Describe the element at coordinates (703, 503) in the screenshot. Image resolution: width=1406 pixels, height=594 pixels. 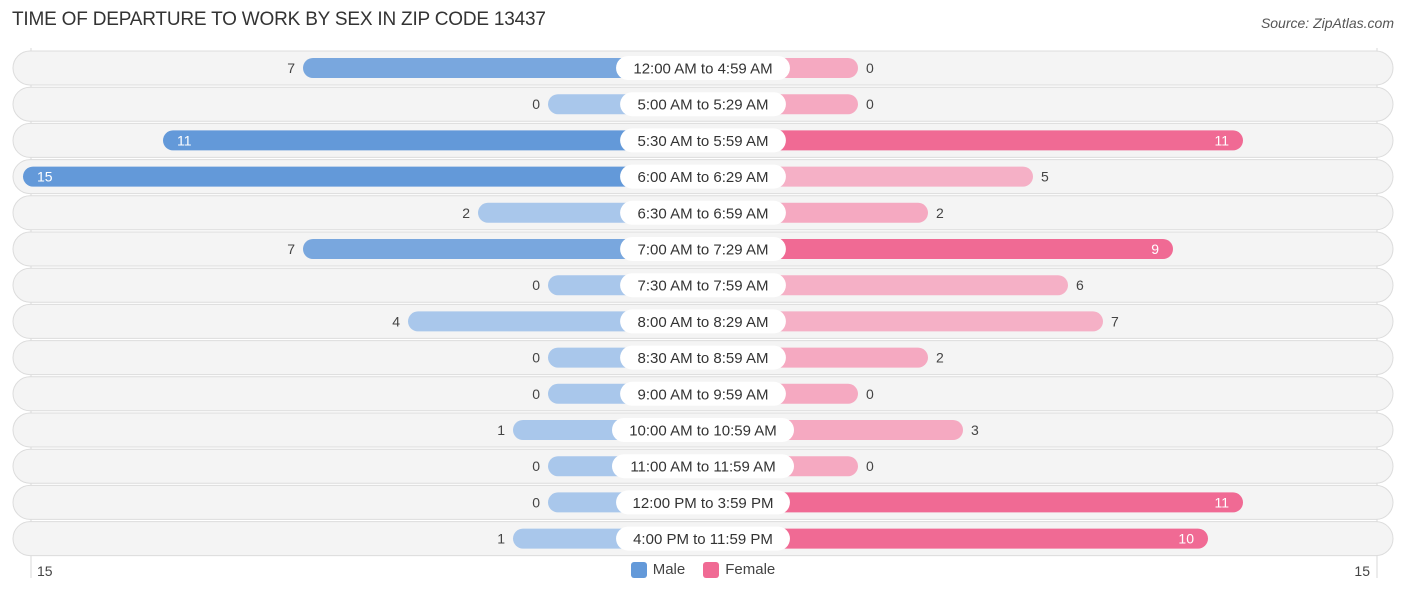
I see `category-label: 12:00 PM to 3:59 PM` at that location.